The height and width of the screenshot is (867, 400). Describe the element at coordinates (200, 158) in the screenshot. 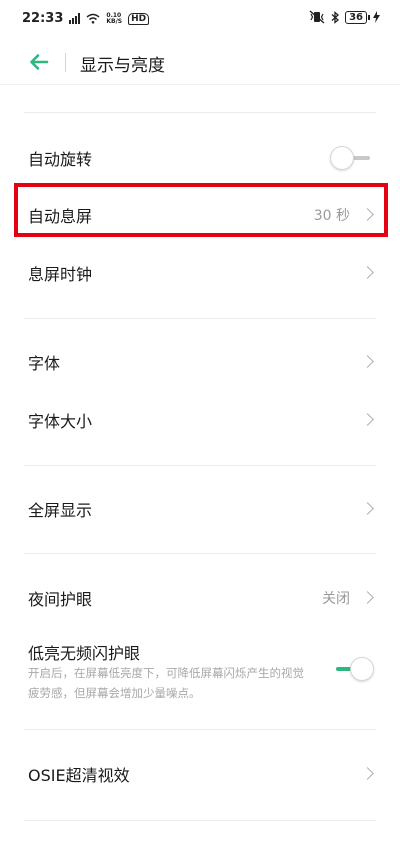

I see `auto-rotate-row: 自动旋转` at that location.